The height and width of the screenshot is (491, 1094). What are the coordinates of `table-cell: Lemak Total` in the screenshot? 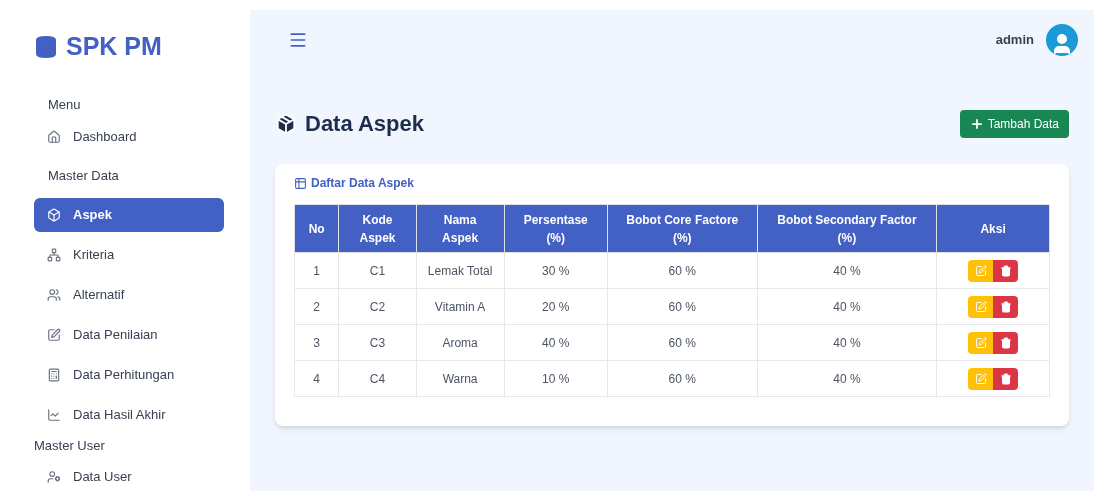 It's located at (460, 270).